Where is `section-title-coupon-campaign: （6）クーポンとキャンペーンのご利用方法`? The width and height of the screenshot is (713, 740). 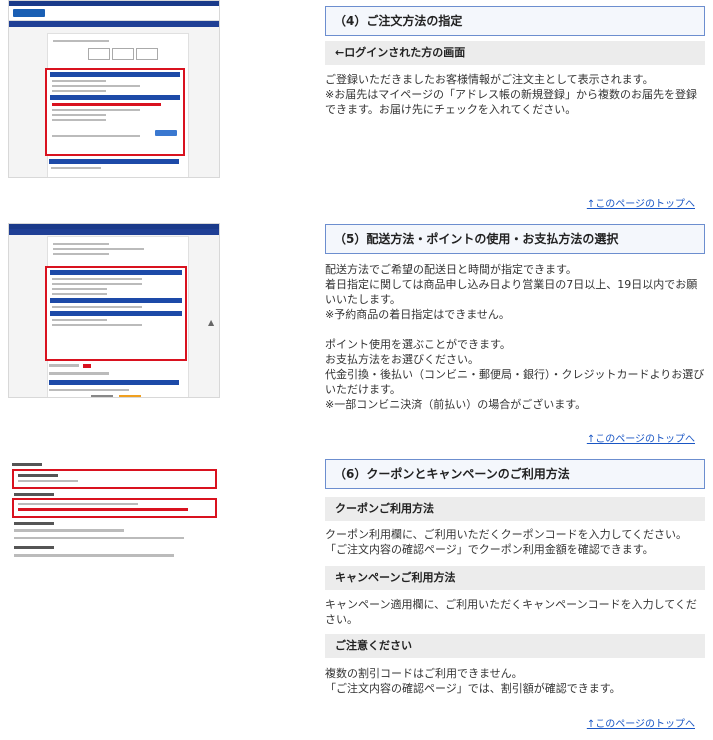
section-title-coupon-campaign: （6）クーポンとキャンペーンのご利用方法 is located at coordinates (515, 474).